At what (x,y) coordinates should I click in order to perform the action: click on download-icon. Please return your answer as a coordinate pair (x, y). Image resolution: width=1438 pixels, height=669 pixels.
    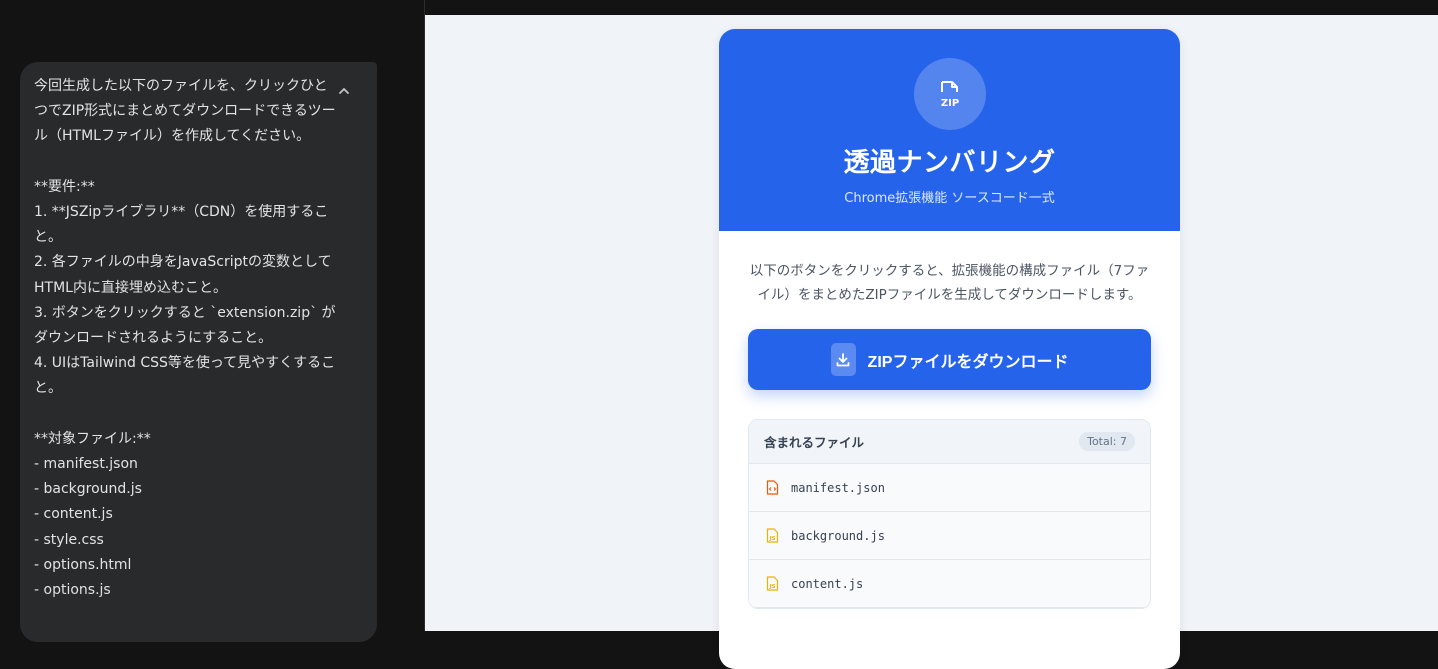
    Looking at the image, I should click on (843, 359).